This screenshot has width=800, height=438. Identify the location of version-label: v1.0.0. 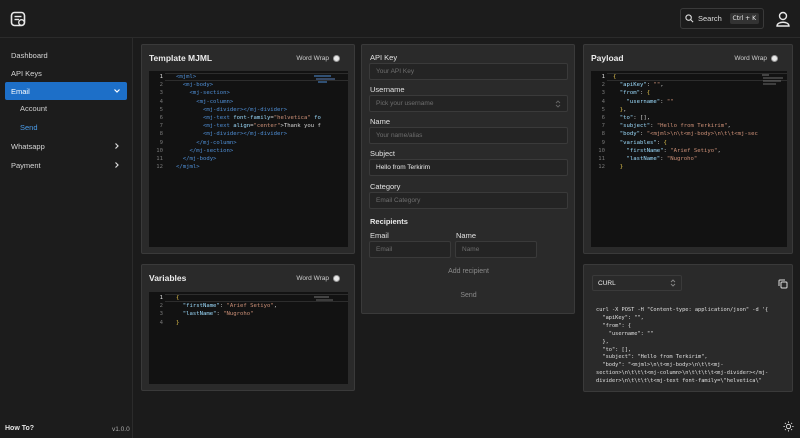
(121, 429).